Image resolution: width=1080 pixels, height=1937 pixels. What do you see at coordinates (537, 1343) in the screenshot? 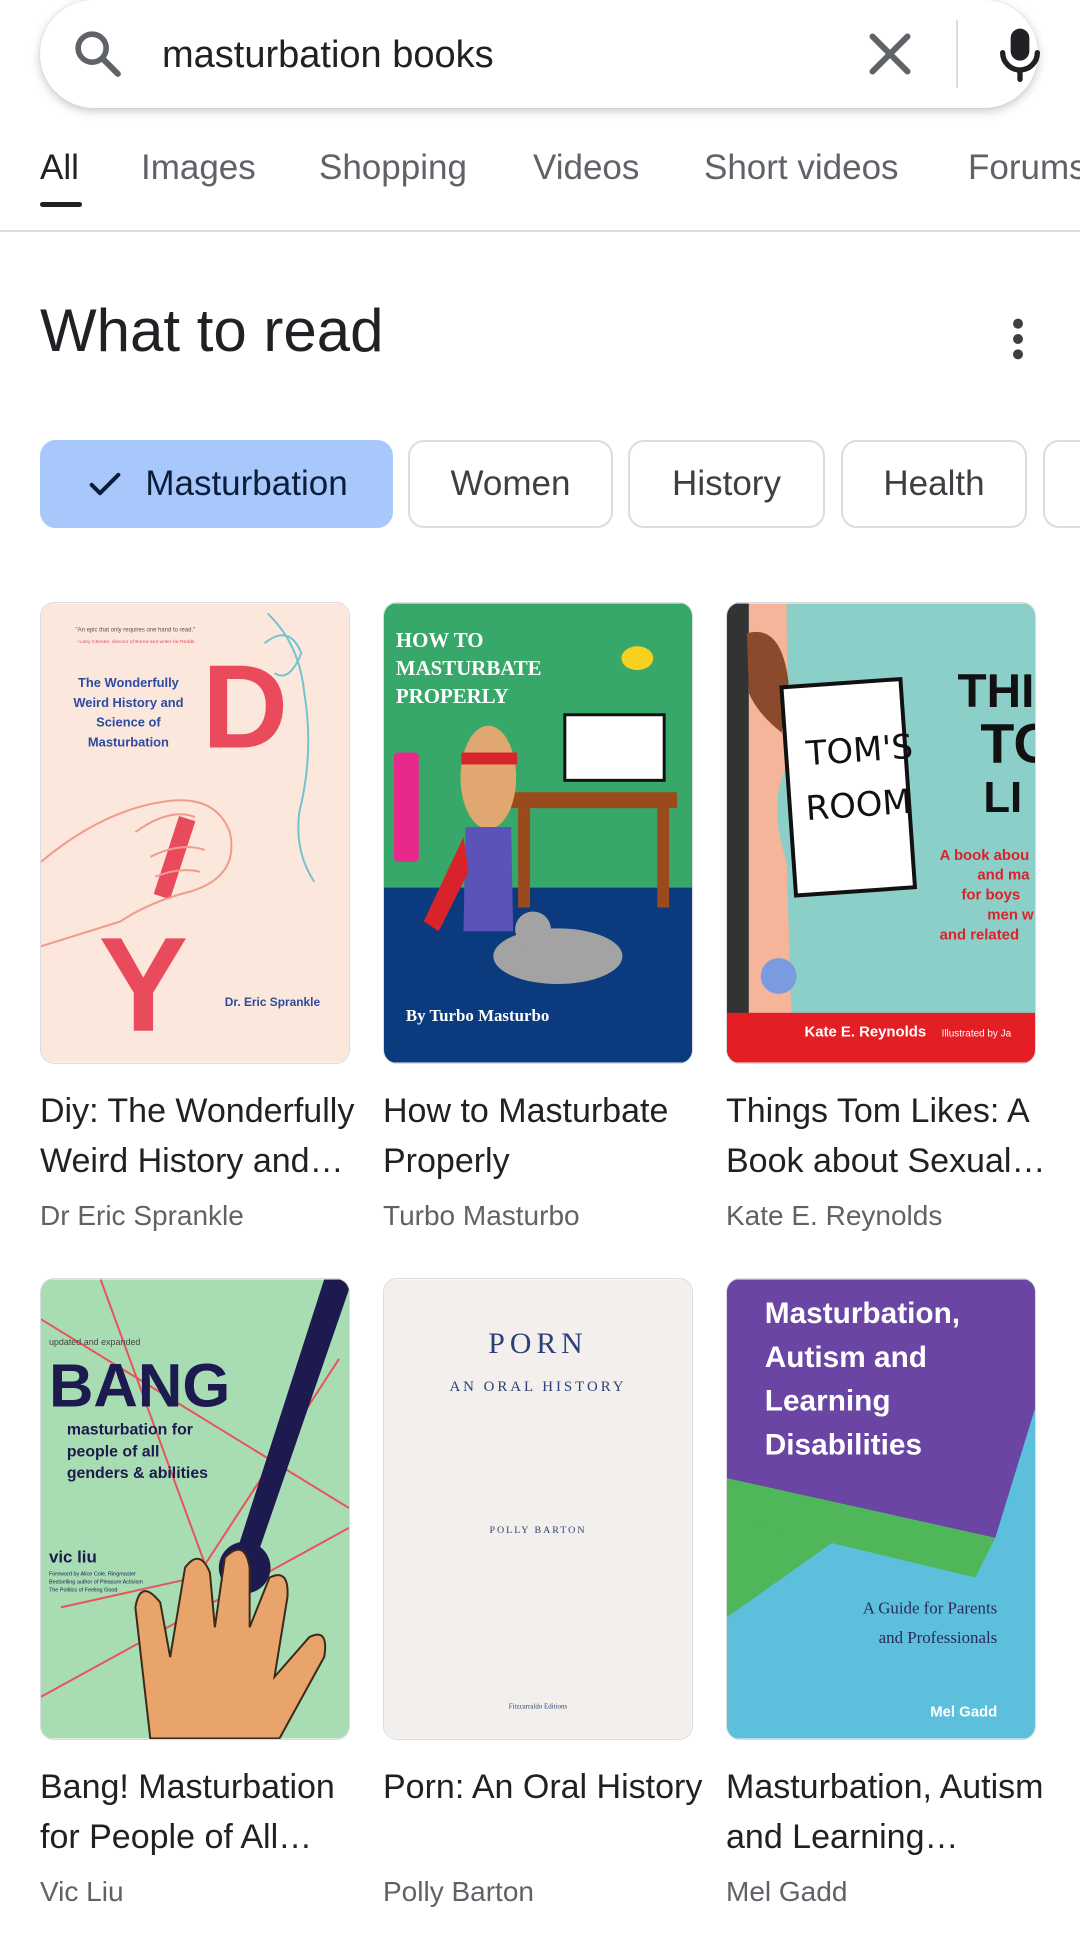
I see `cover-title: PORN` at bounding box center [537, 1343].